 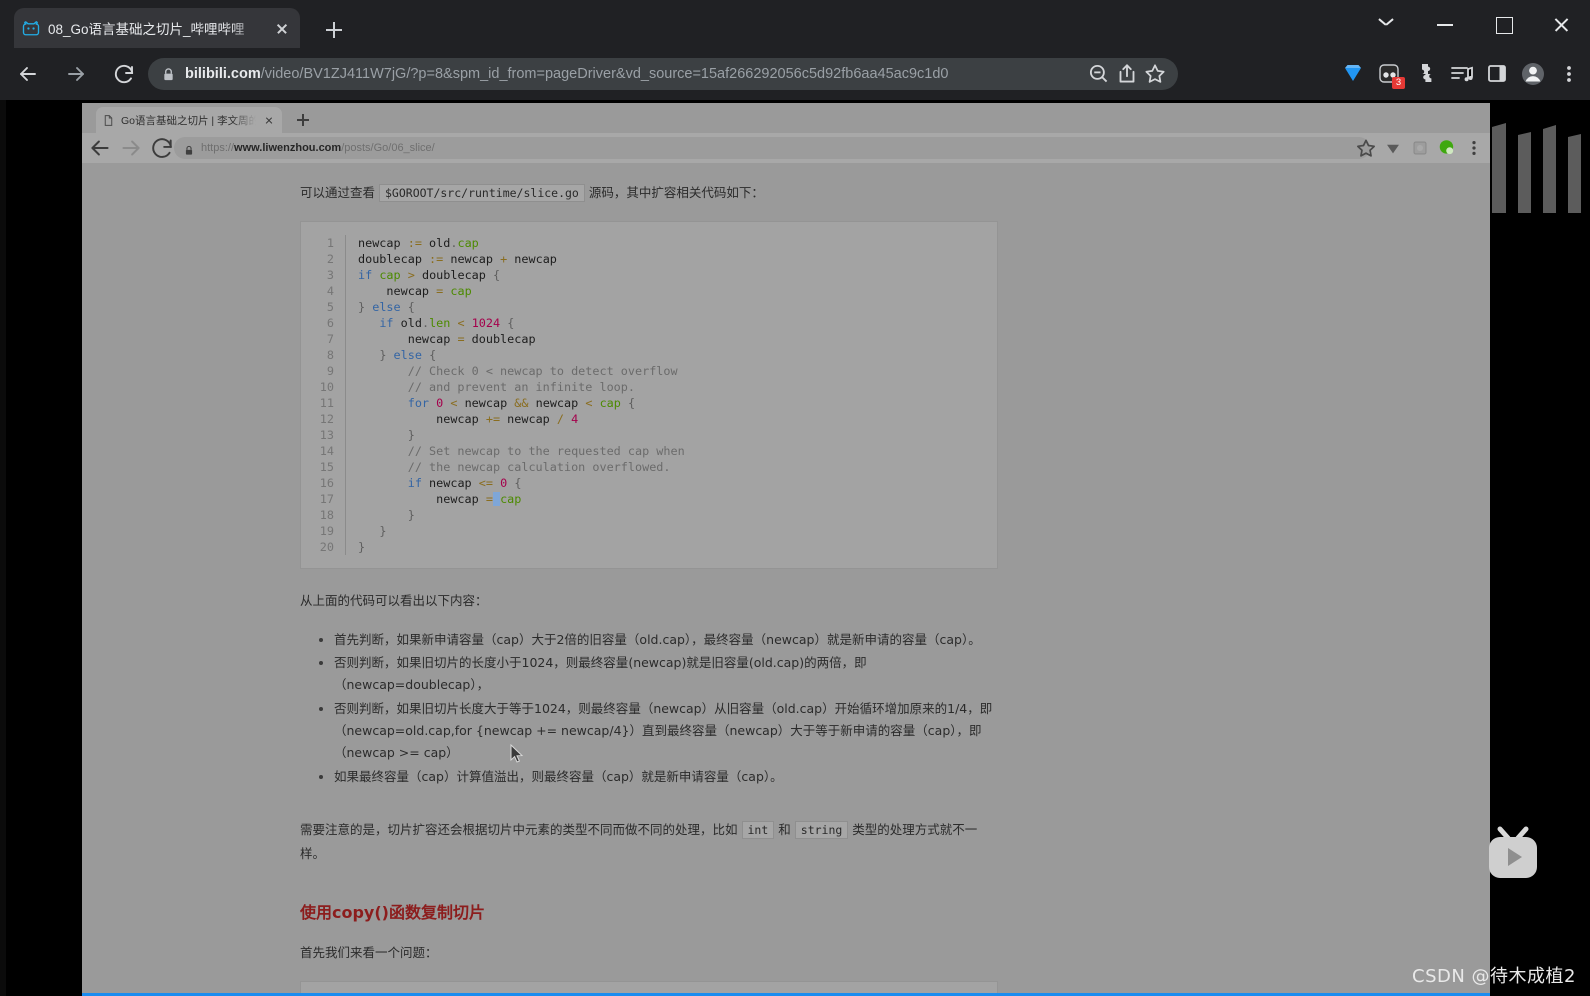 I want to click on share-icon, so click(x=1127, y=74).